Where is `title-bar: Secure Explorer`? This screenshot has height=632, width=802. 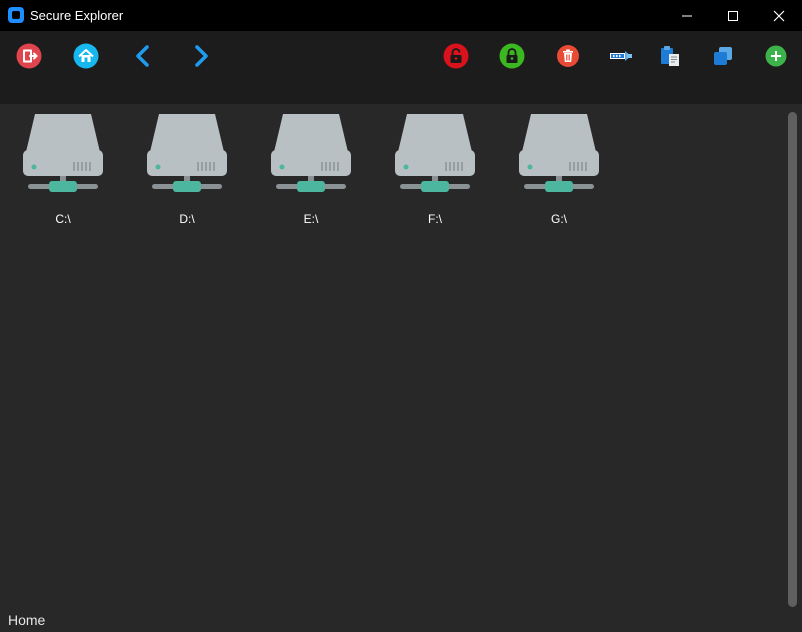
title-bar: Secure Explorer is located at coordinates (401, 15).